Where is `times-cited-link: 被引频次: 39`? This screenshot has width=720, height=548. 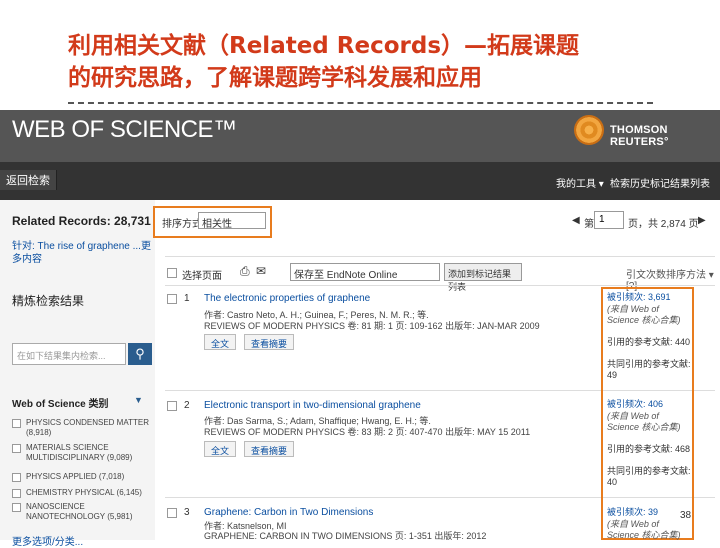
times-cited-link: 被引频次: 39 is located at coordinates (632, 512).